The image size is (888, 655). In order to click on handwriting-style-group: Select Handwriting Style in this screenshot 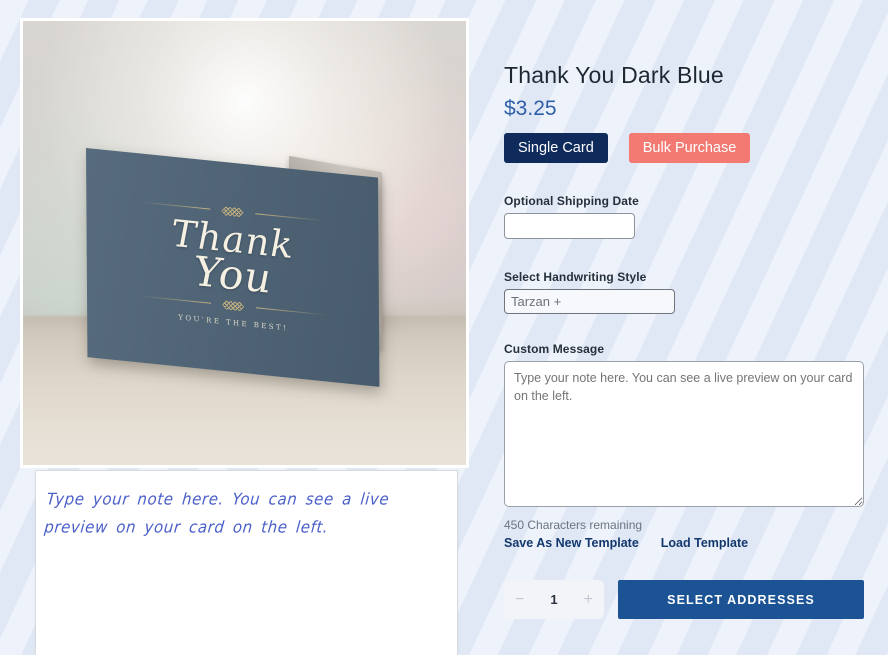, I will do `click(685, 292)`.